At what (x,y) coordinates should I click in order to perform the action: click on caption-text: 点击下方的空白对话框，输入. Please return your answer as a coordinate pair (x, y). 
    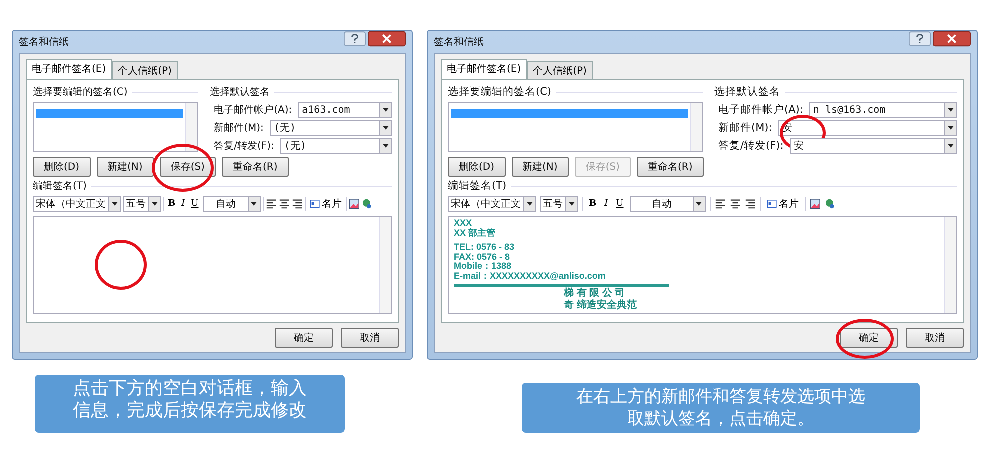
    Looking at the image, I should click on (190, 389).